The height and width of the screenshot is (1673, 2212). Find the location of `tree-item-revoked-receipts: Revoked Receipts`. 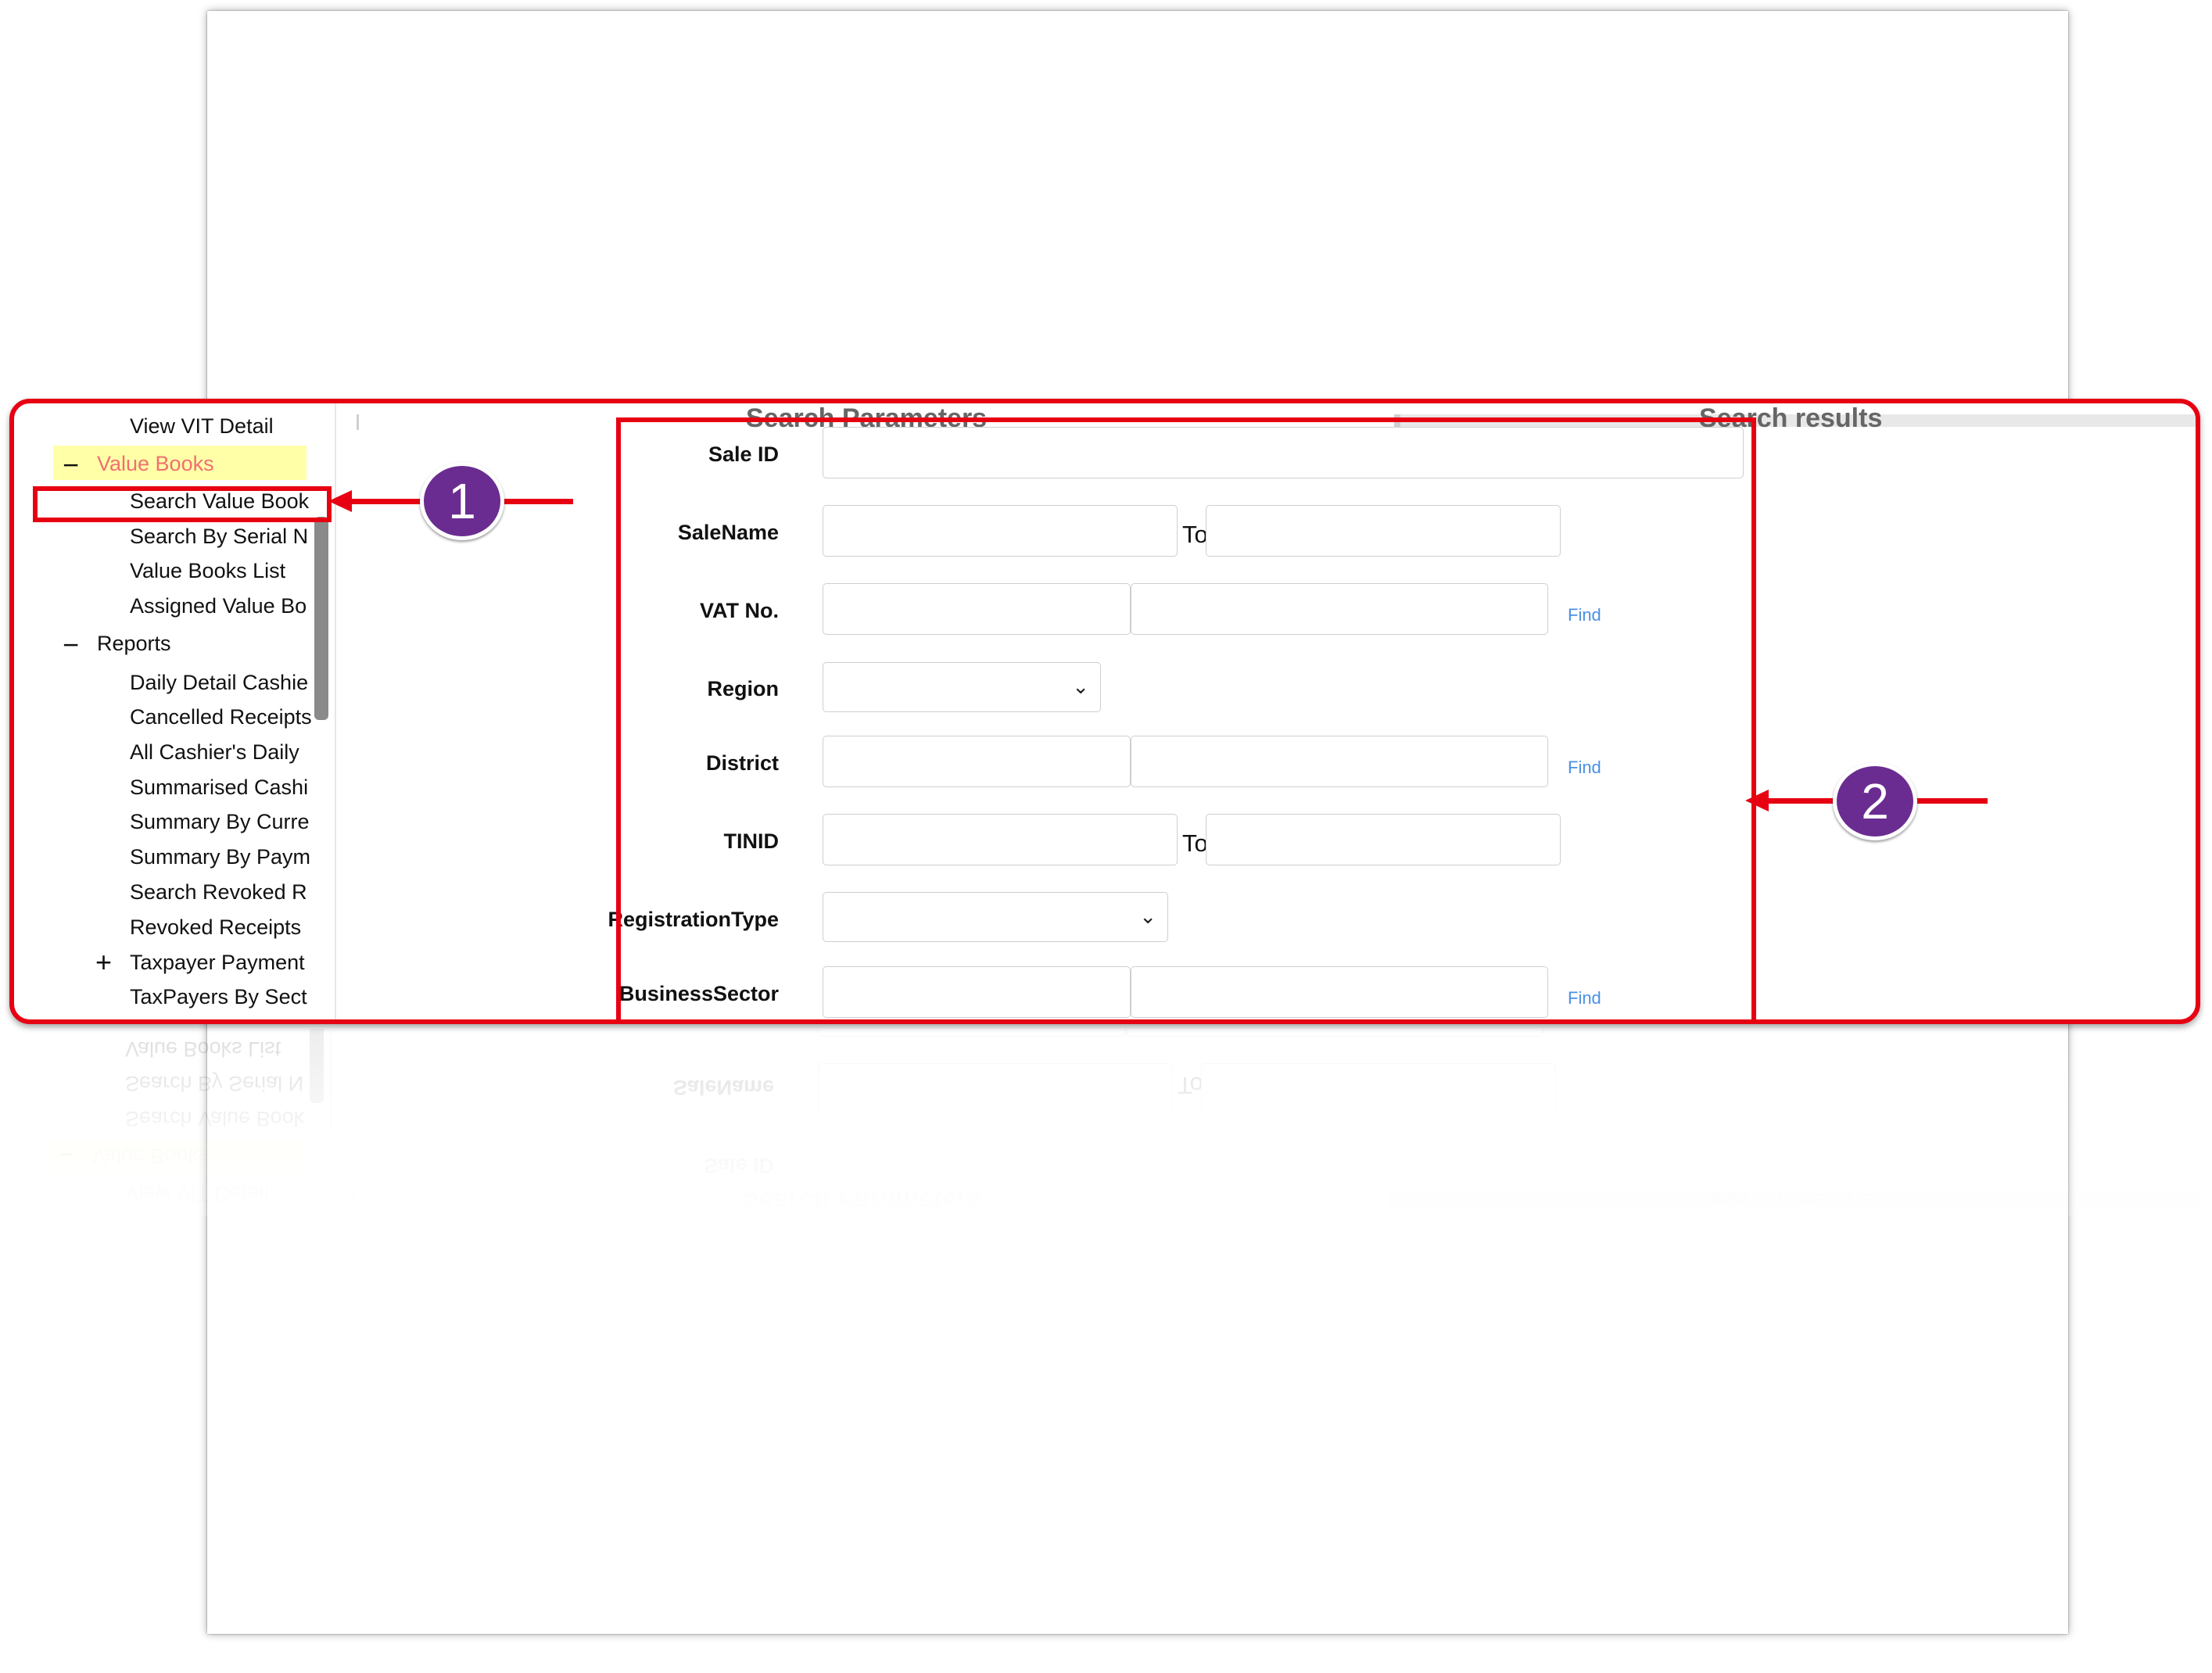

tree-item-revoked-receipts: Revoked Receipts is located at coordinates (223, 928).